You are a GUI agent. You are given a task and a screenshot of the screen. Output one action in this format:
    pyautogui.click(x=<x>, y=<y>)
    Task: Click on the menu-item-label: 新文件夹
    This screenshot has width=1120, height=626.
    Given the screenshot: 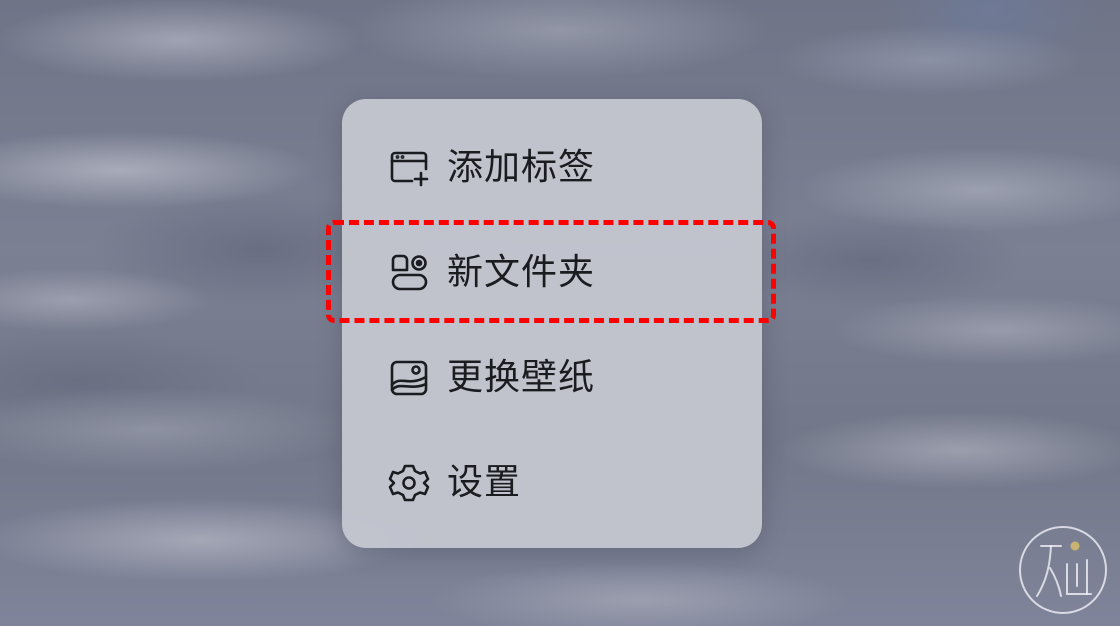 What is the action you would take?
    pyautogui.click(x=521, y=272)
    